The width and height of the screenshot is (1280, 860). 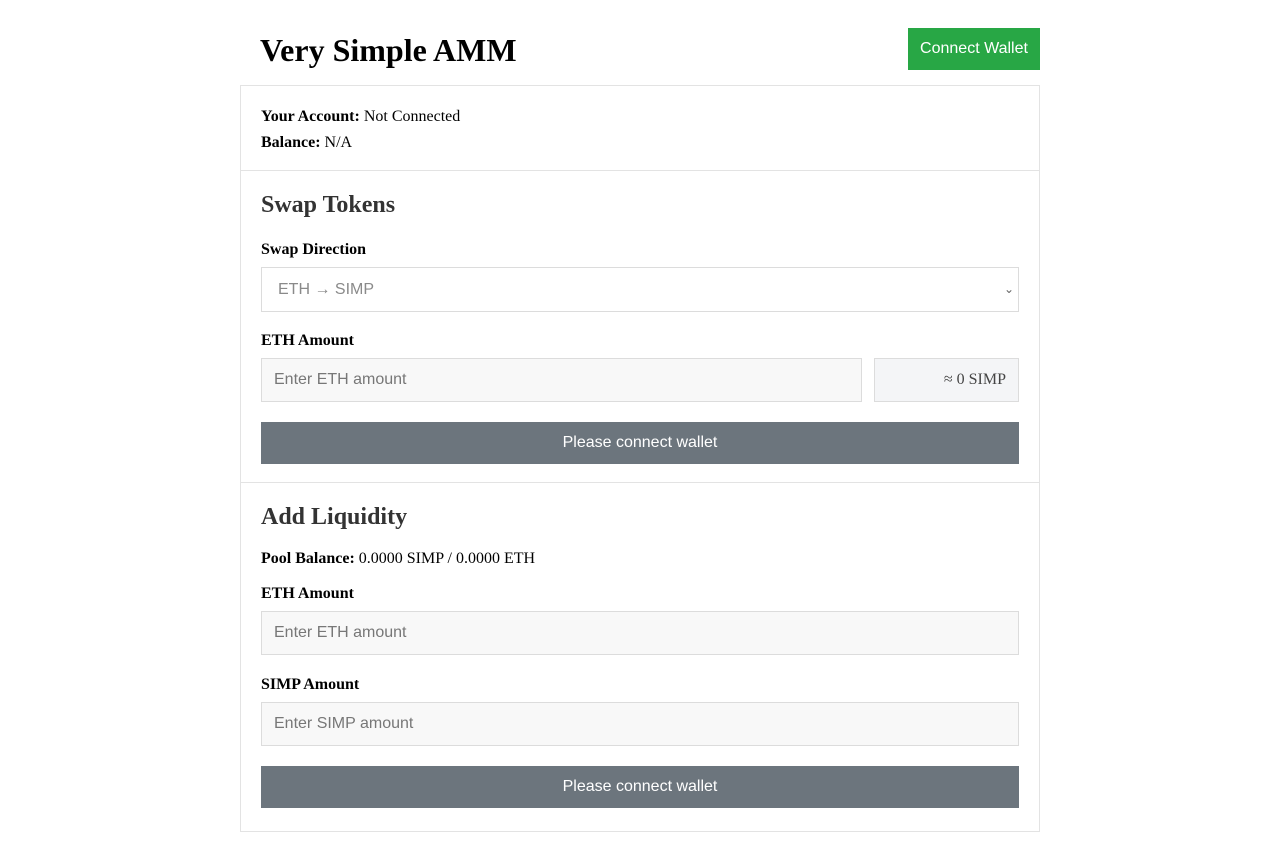 I want to click on account-panel: Your Account: Not Connected Balance: N/A, so click(x=640, y=128).